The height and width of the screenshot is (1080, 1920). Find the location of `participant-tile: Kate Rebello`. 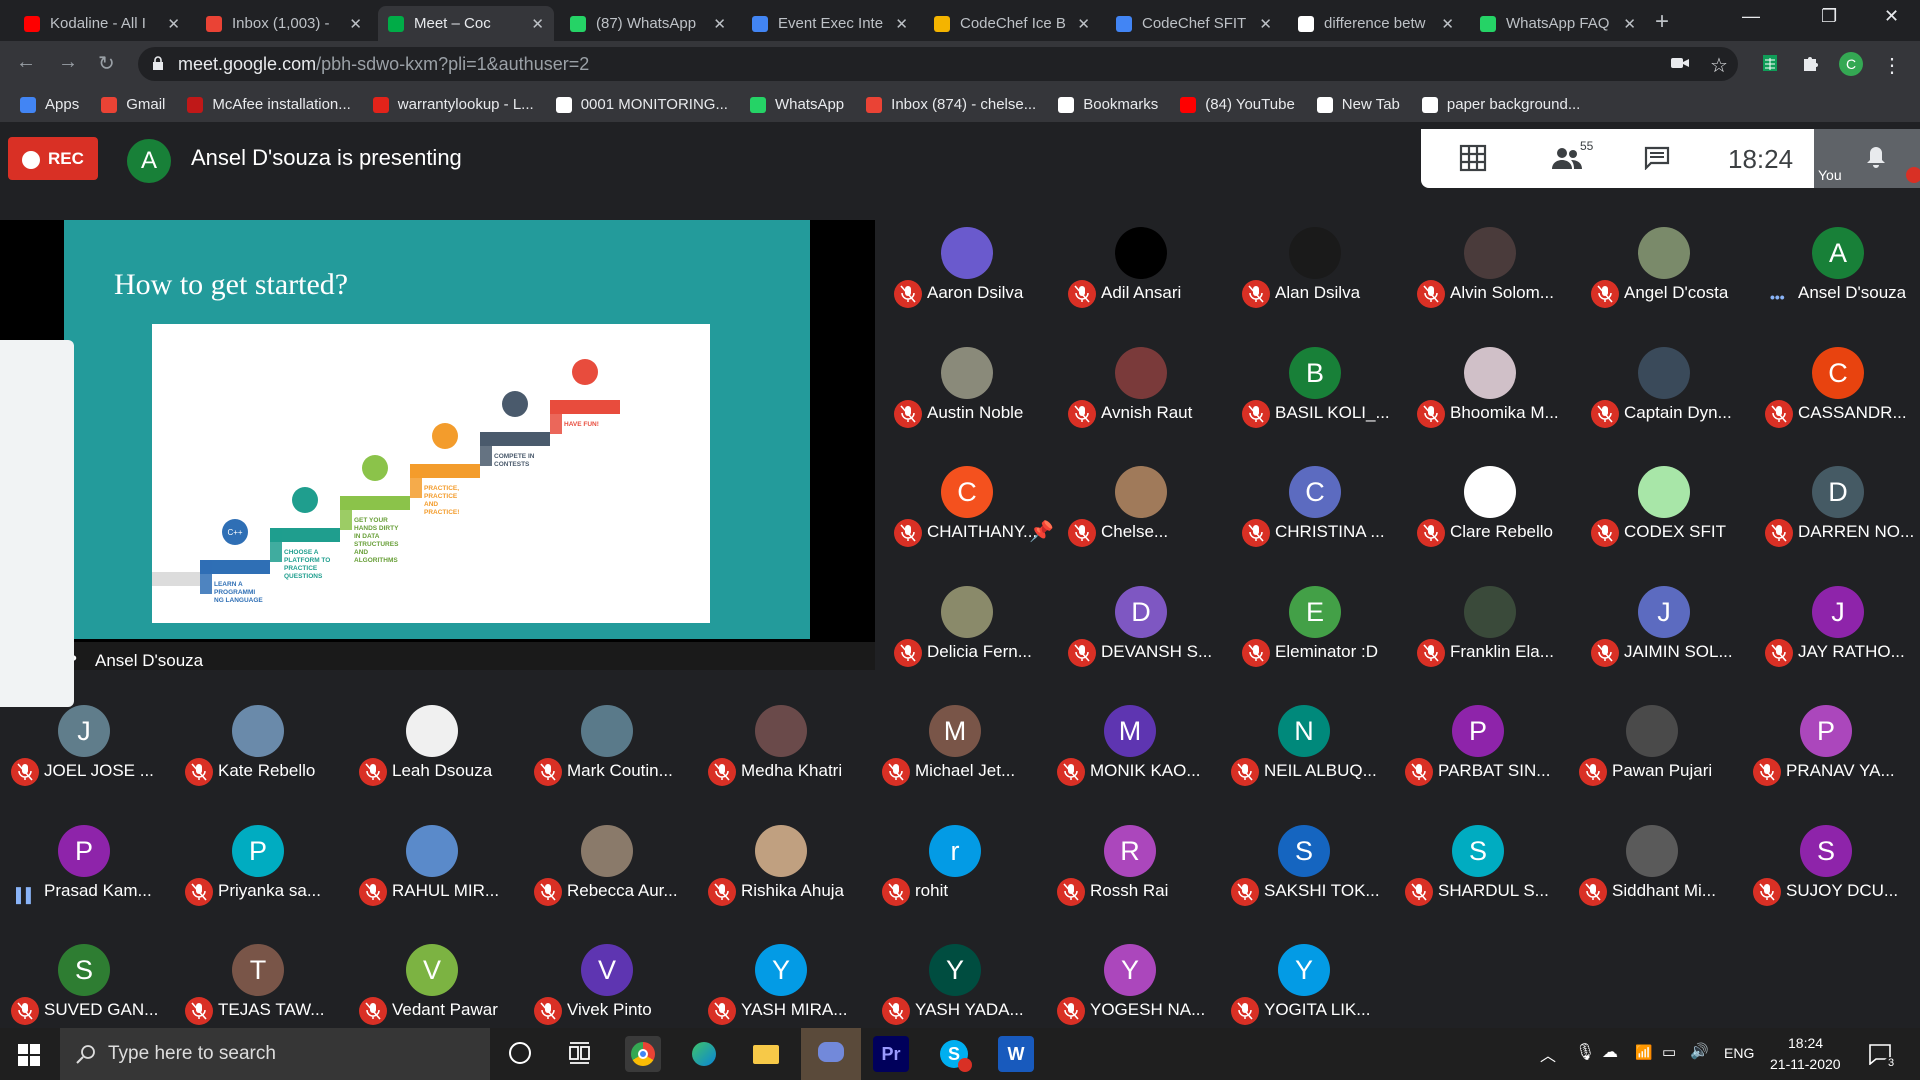

participant-tile: Kate Rebello is located at coordinates (258, 754).